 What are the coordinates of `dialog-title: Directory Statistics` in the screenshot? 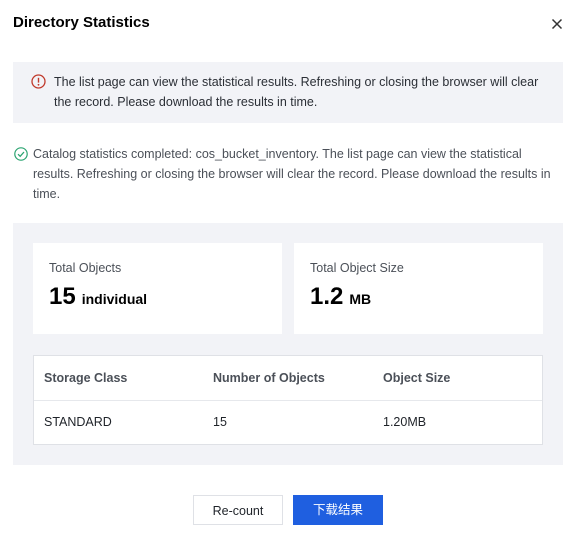 It's located at (81, 22).